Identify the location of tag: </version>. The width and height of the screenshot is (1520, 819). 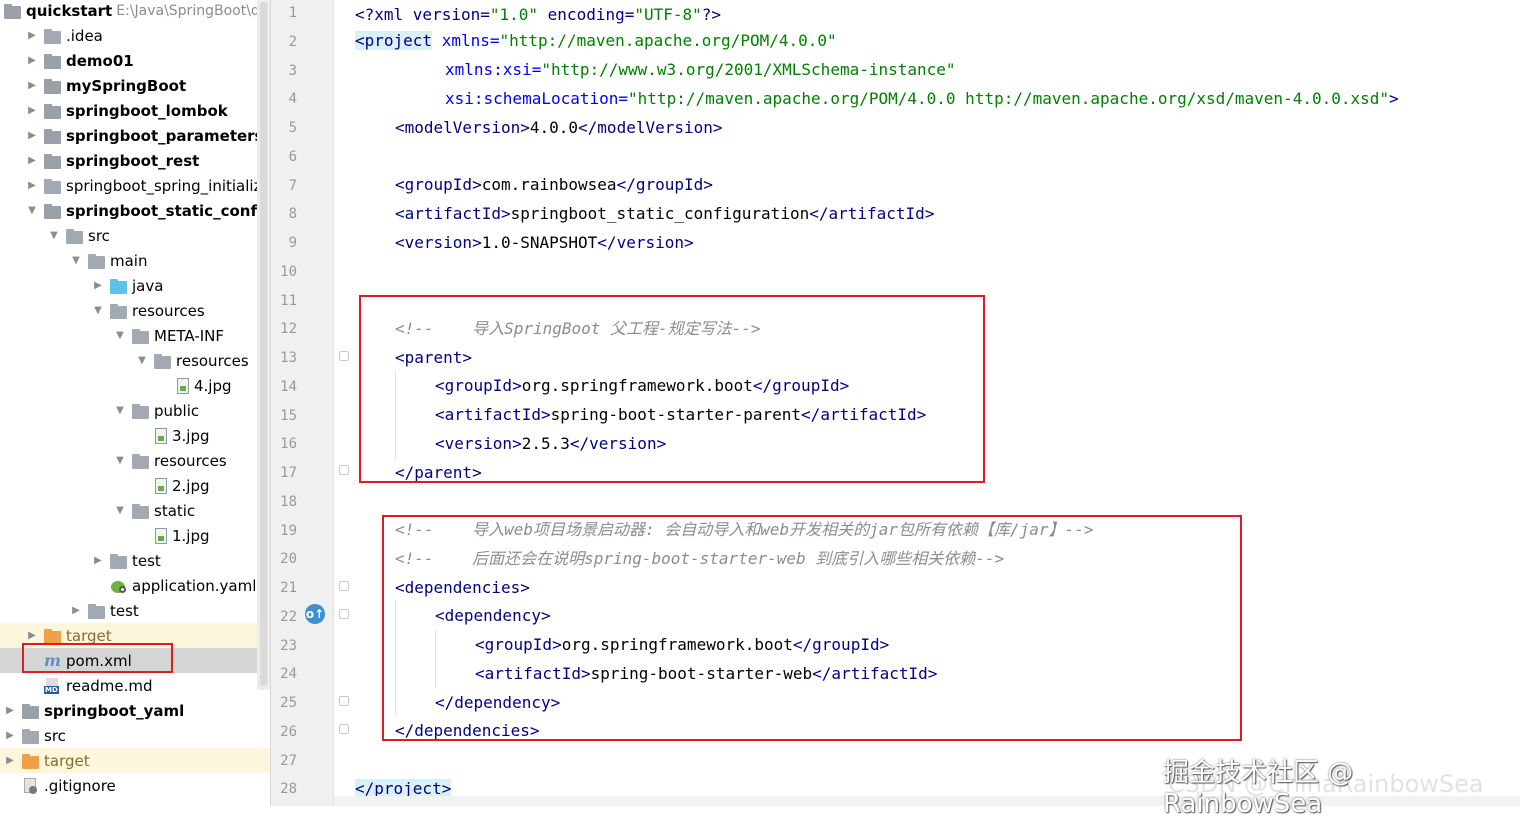
(645, 242).